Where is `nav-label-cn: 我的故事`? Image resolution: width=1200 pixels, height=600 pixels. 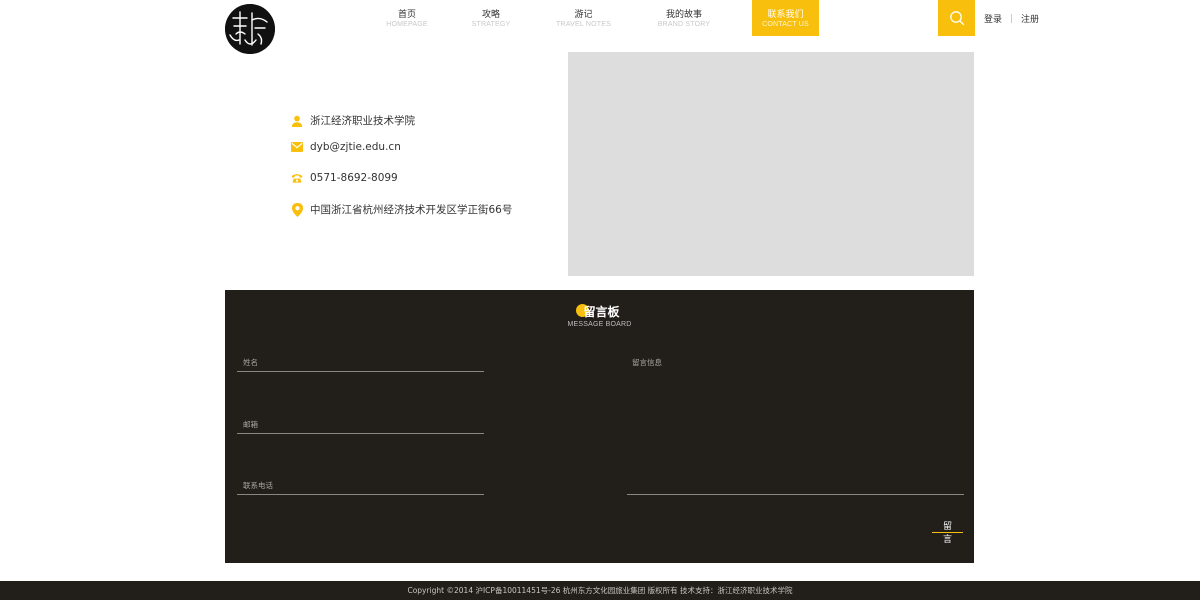
nav-label-cn: 我的故事 is located at coordinates (683, 15).